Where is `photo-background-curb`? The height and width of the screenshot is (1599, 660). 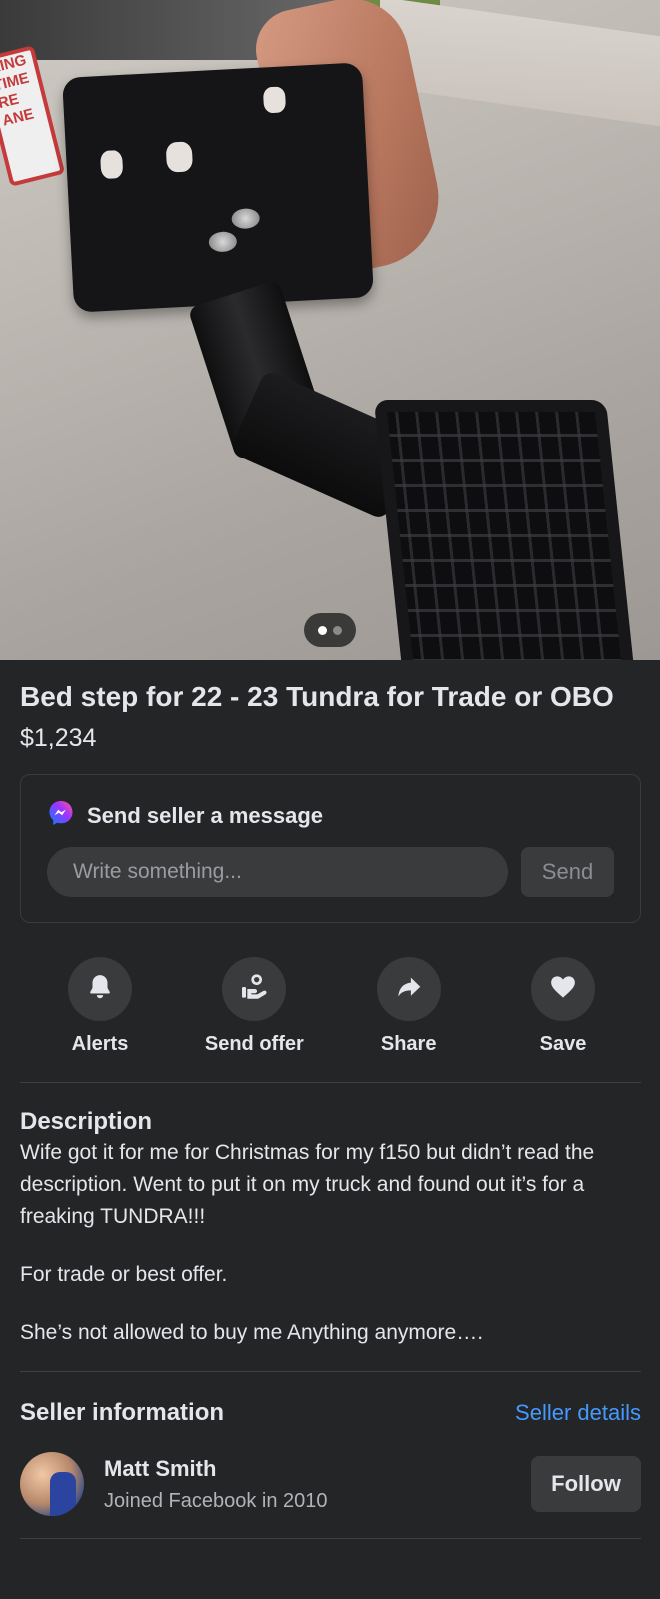 photo-background-curb is located at coordinates (520, 65).